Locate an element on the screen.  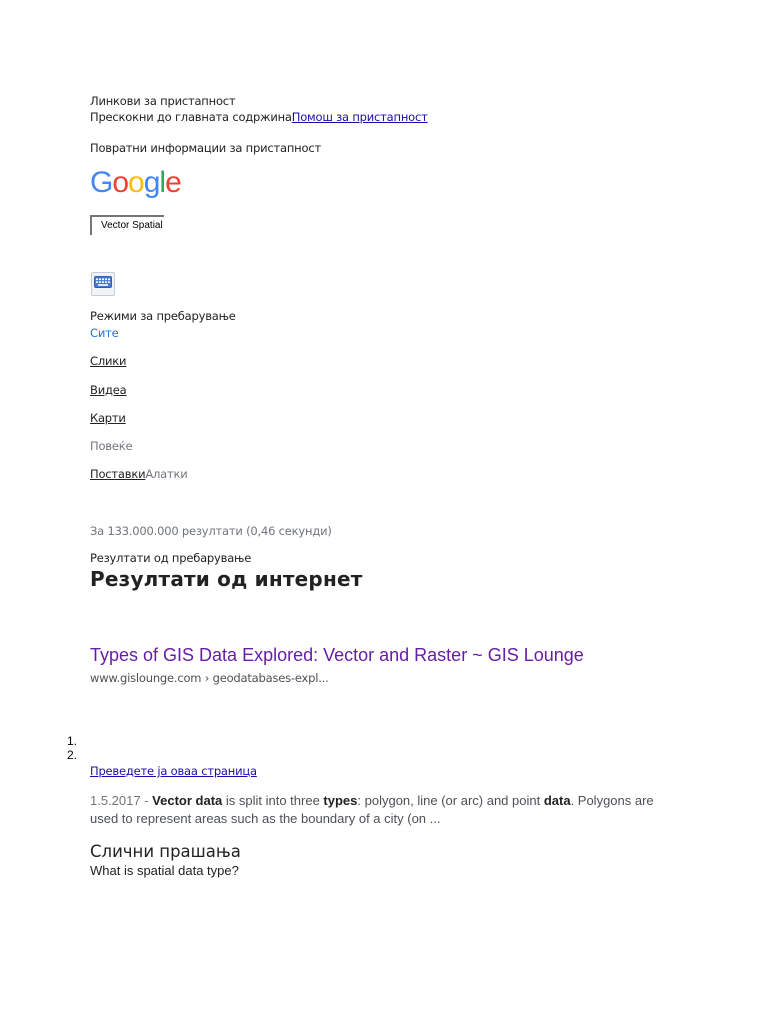
keyboard-icon is located at coordinates (103, 284).